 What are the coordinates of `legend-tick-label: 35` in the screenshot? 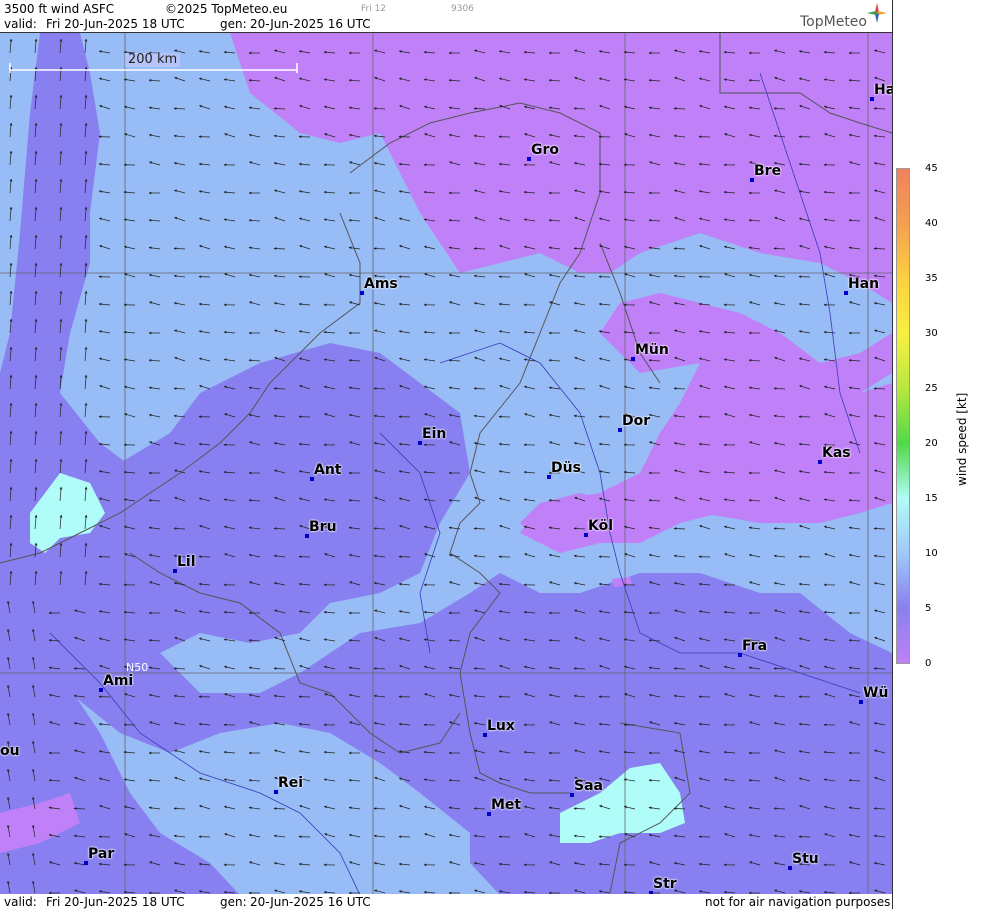 It's located at (931, 278).